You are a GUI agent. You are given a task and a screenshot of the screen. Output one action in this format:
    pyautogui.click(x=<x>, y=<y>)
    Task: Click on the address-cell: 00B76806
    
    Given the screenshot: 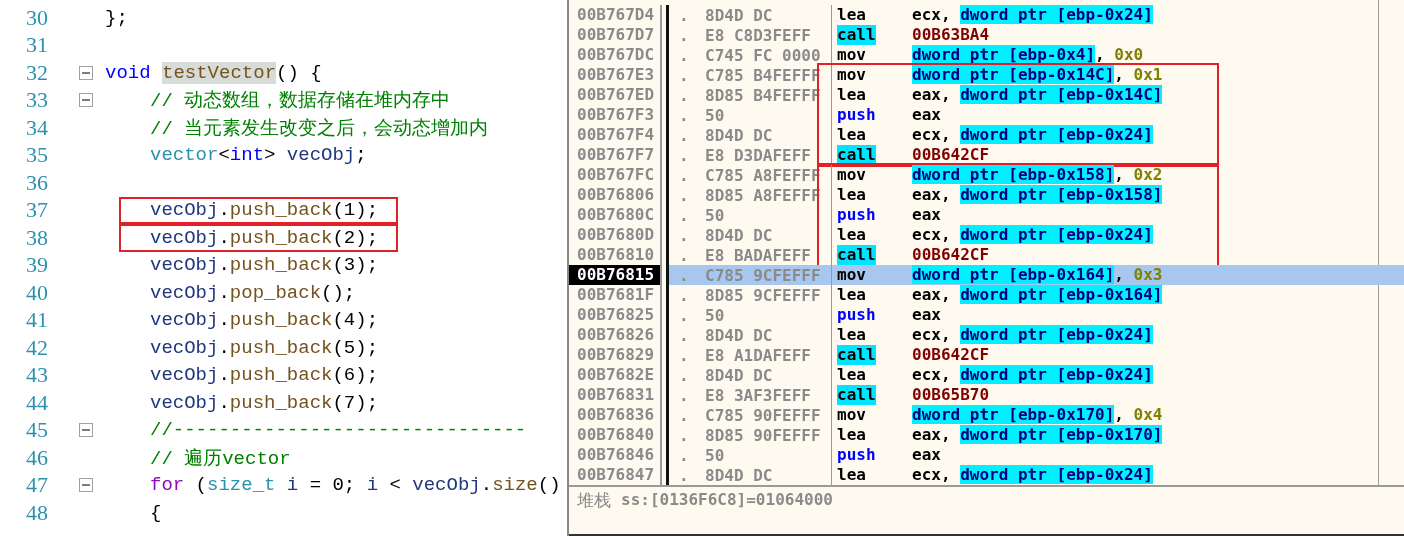 What is the action you would take?
    pyautogui.click(x=615, y=195)
    